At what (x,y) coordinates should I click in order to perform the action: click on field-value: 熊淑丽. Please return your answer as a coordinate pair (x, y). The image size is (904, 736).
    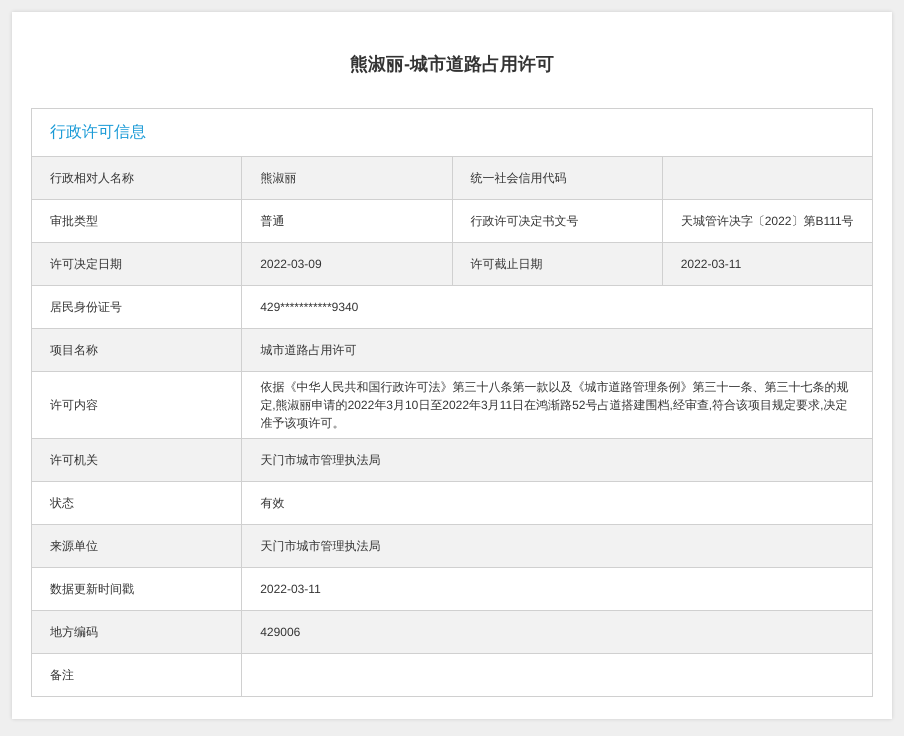
    Looking at the image, I should click on (347, 178).